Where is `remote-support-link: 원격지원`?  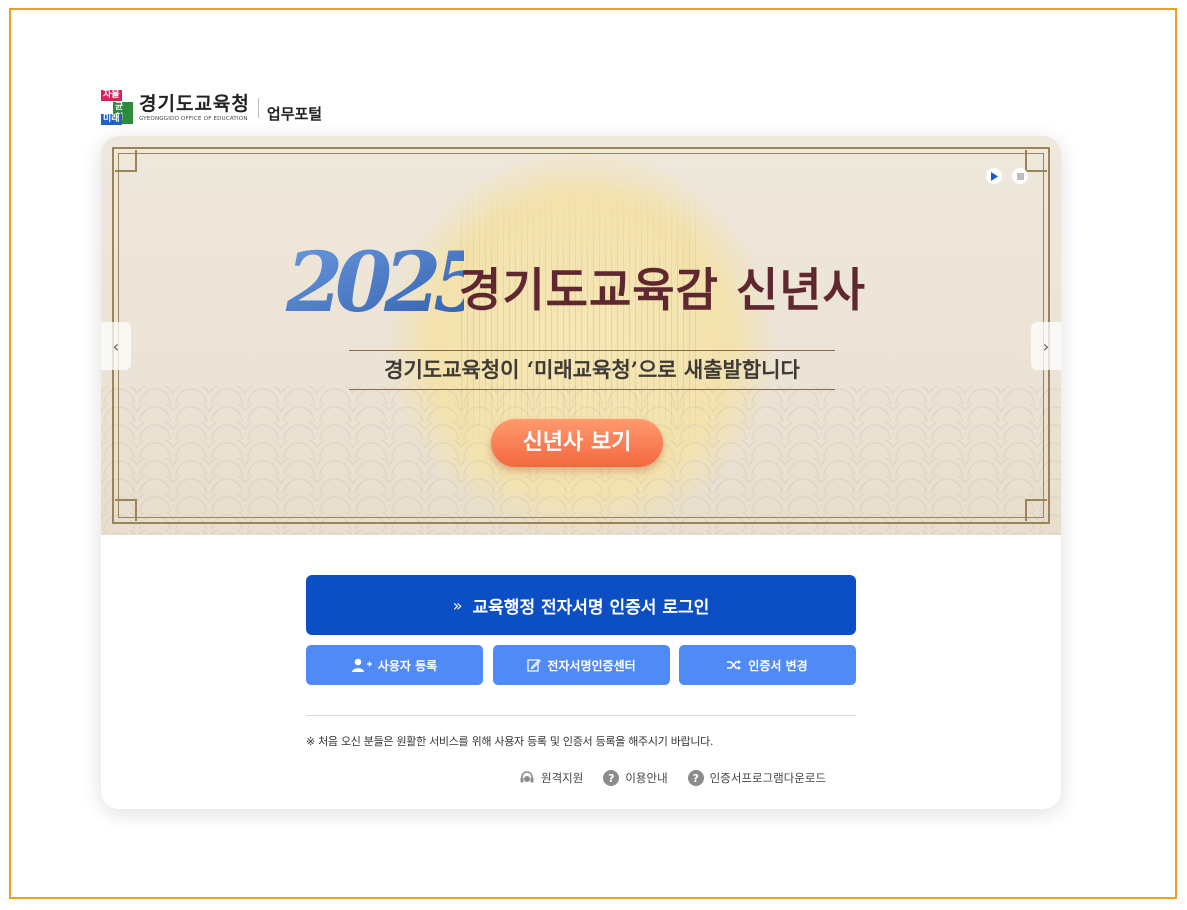 remote-support-link: 원격지원 is located at coordinates (551, 778).